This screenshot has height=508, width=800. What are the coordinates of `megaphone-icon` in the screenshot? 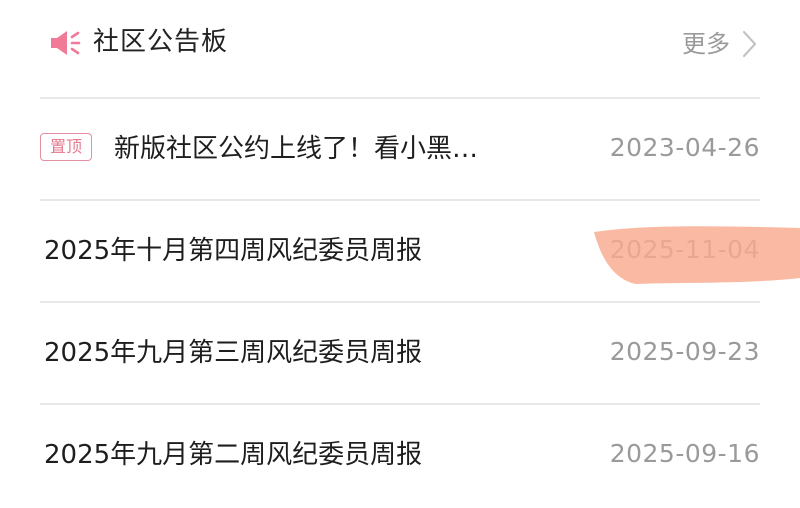 It's located at (66, 43).